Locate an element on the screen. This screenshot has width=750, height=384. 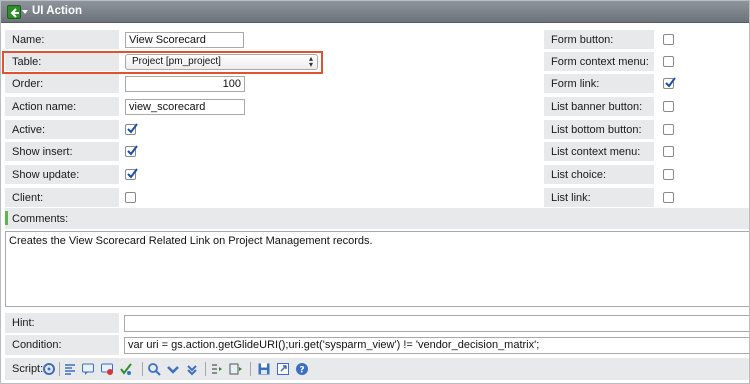
row-client: Client: List link: is located at coordinates (375, 198).